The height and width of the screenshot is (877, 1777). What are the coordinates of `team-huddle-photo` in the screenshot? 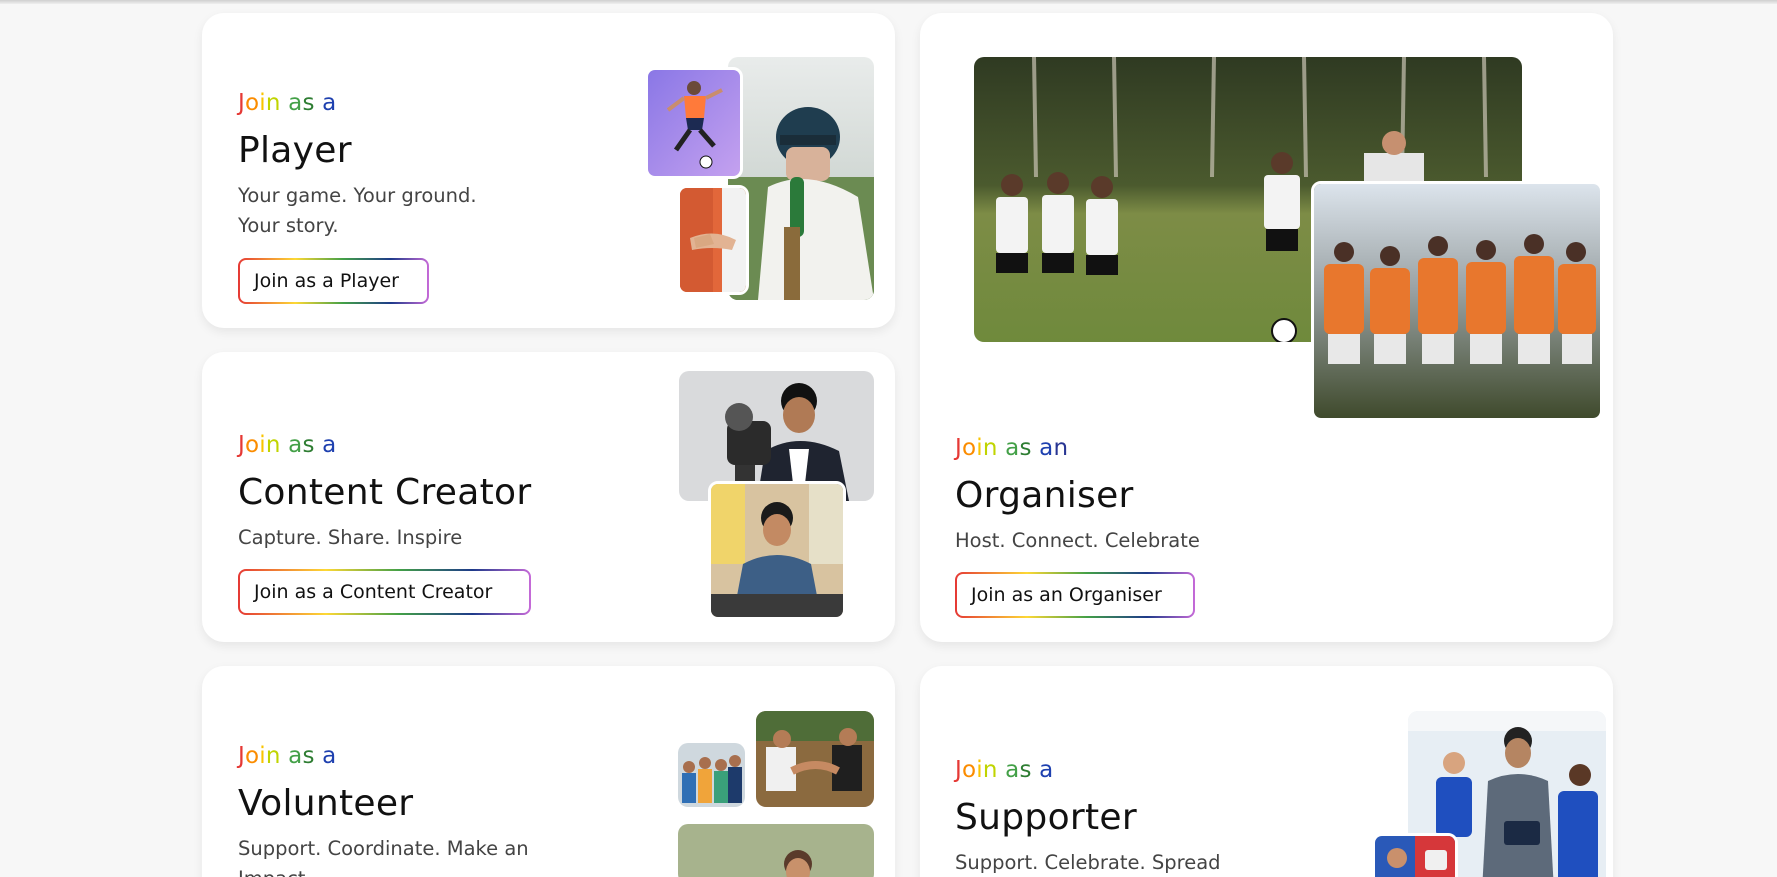 It's located at (1457, 301).